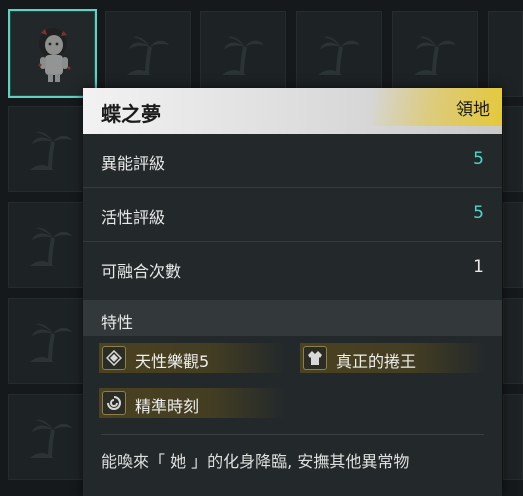 The width and height of the screenshot is (523, 496). I want to click on doll-item-icon, so click(54, 54).